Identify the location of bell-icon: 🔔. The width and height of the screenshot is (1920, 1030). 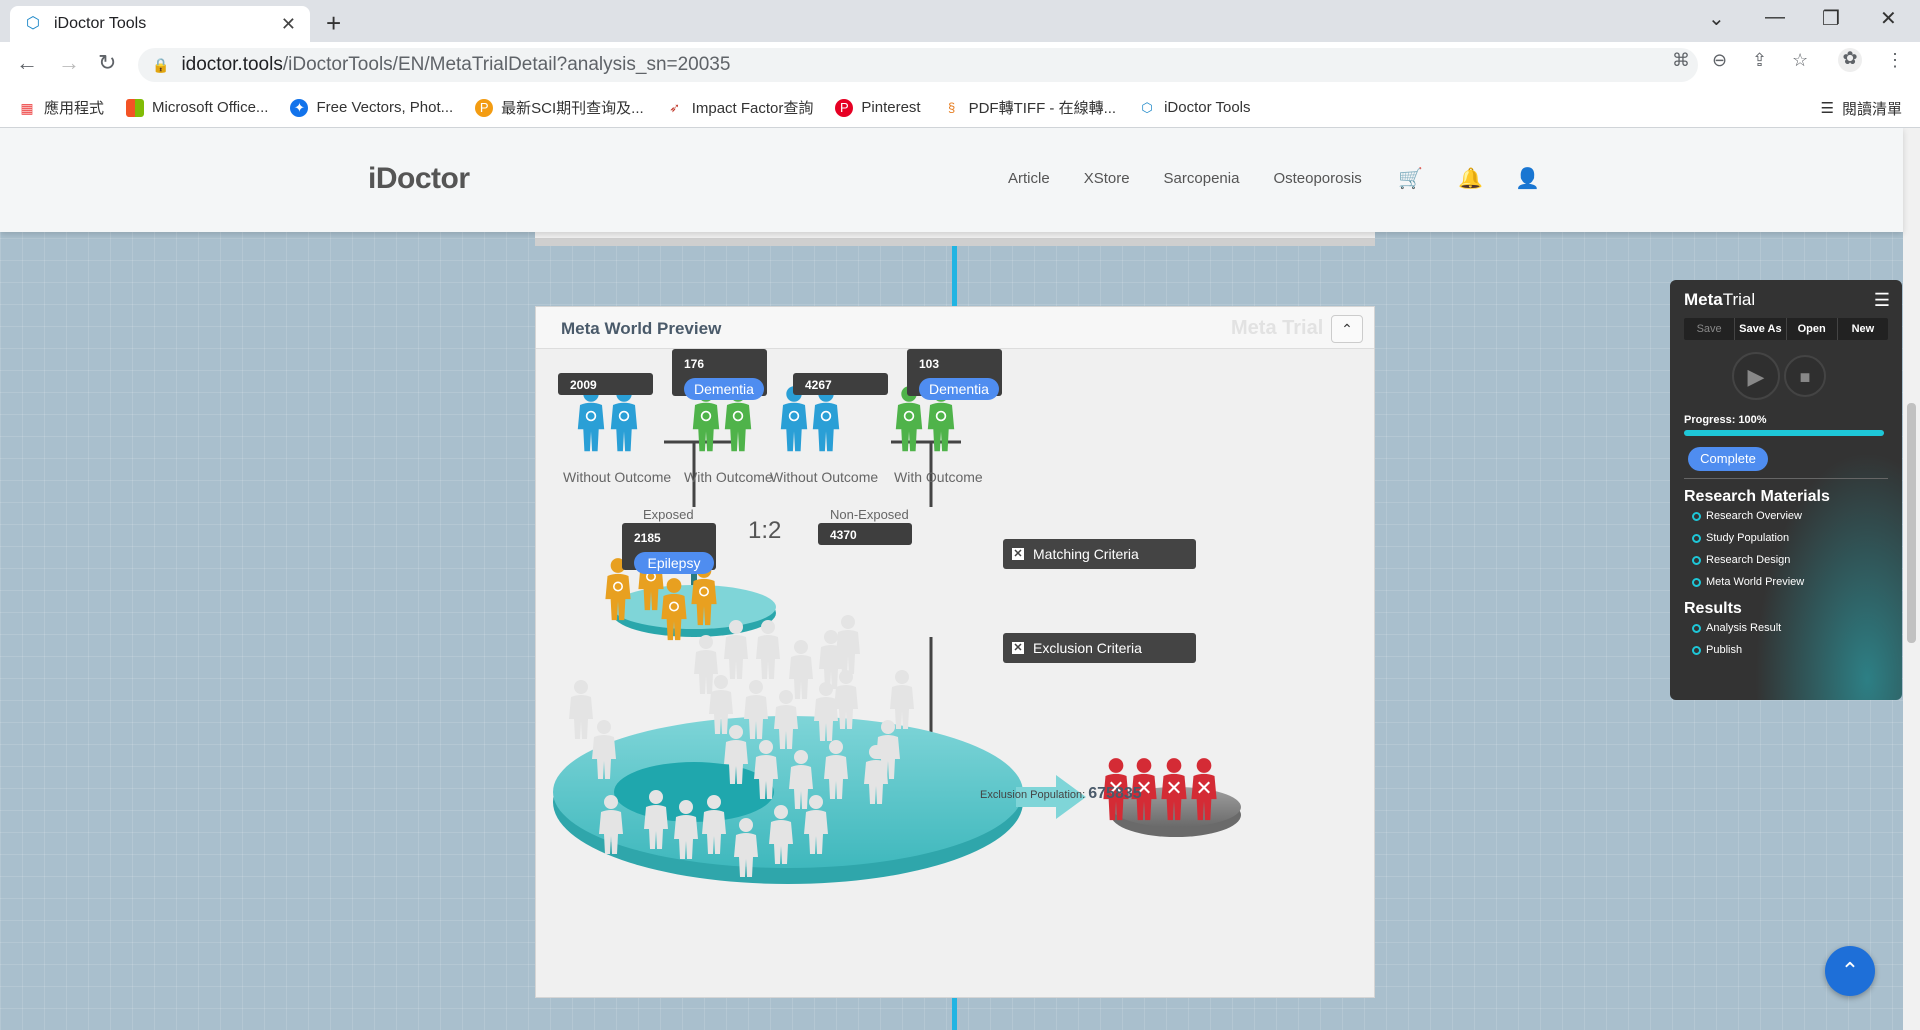
(1470, 178).